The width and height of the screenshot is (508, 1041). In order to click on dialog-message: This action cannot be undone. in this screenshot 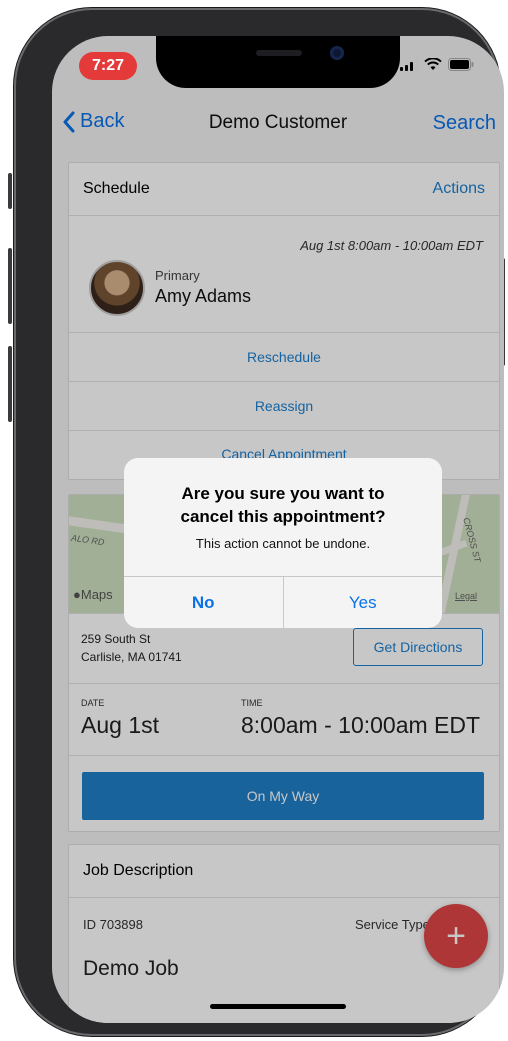, I will do `click(283, 543)`.